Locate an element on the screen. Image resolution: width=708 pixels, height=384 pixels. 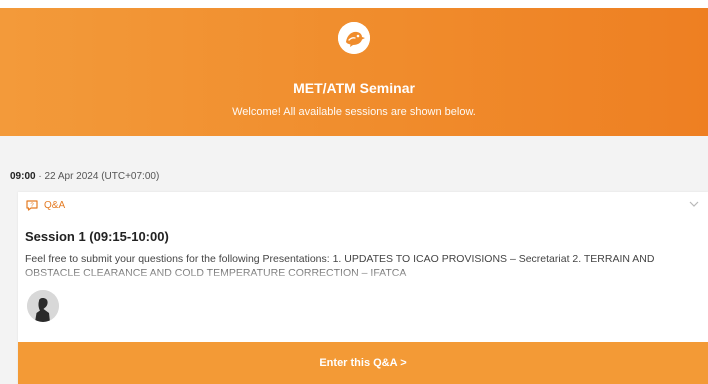
qa-icon: ? is located at coordinates (32, 205).